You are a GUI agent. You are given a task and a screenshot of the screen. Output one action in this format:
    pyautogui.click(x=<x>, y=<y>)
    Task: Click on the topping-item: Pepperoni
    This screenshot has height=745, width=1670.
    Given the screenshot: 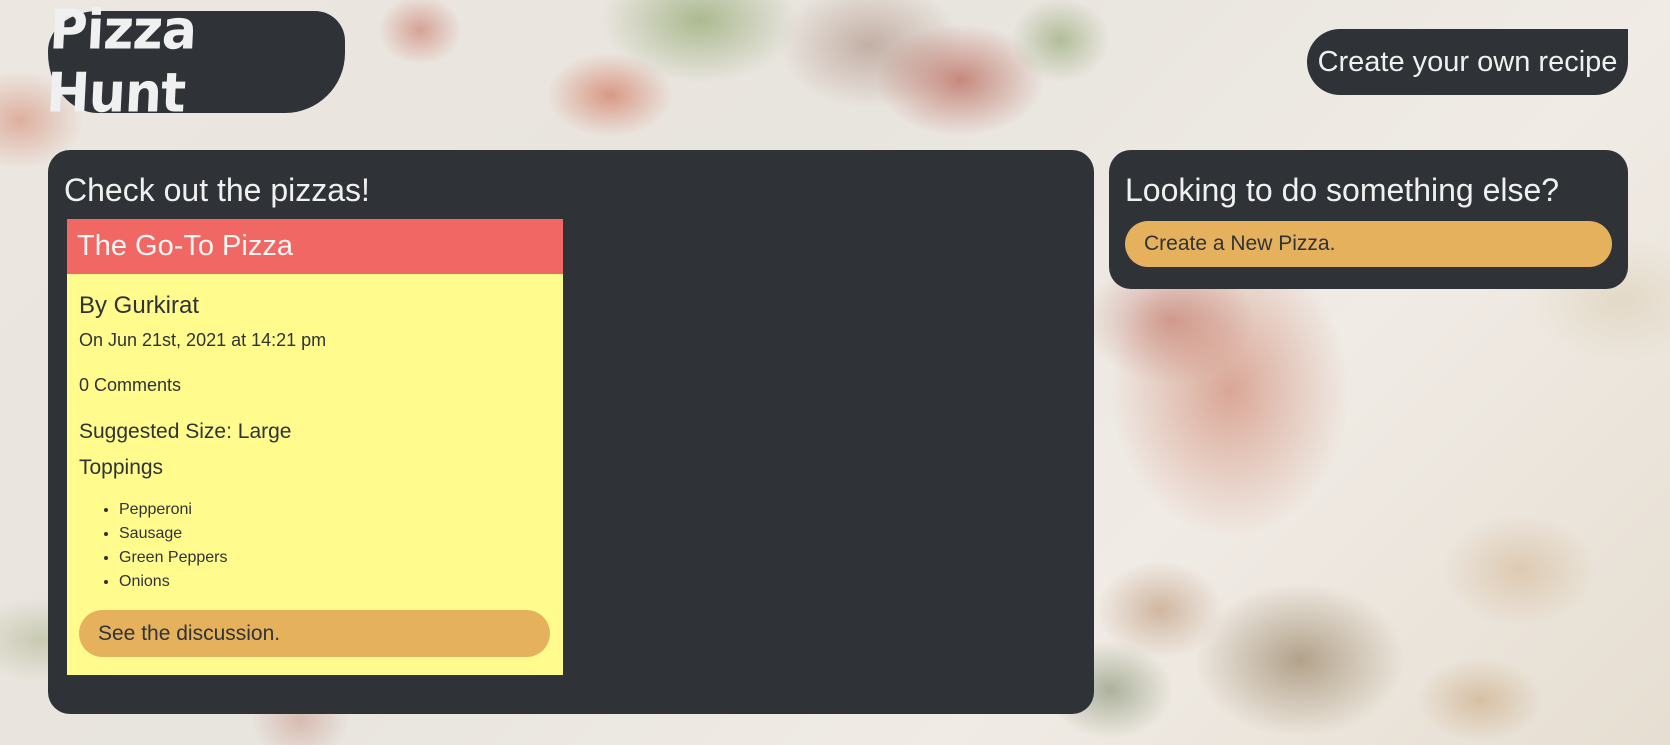 What is the action you would take?
    pyautogui.click(x=335, y=510)
    